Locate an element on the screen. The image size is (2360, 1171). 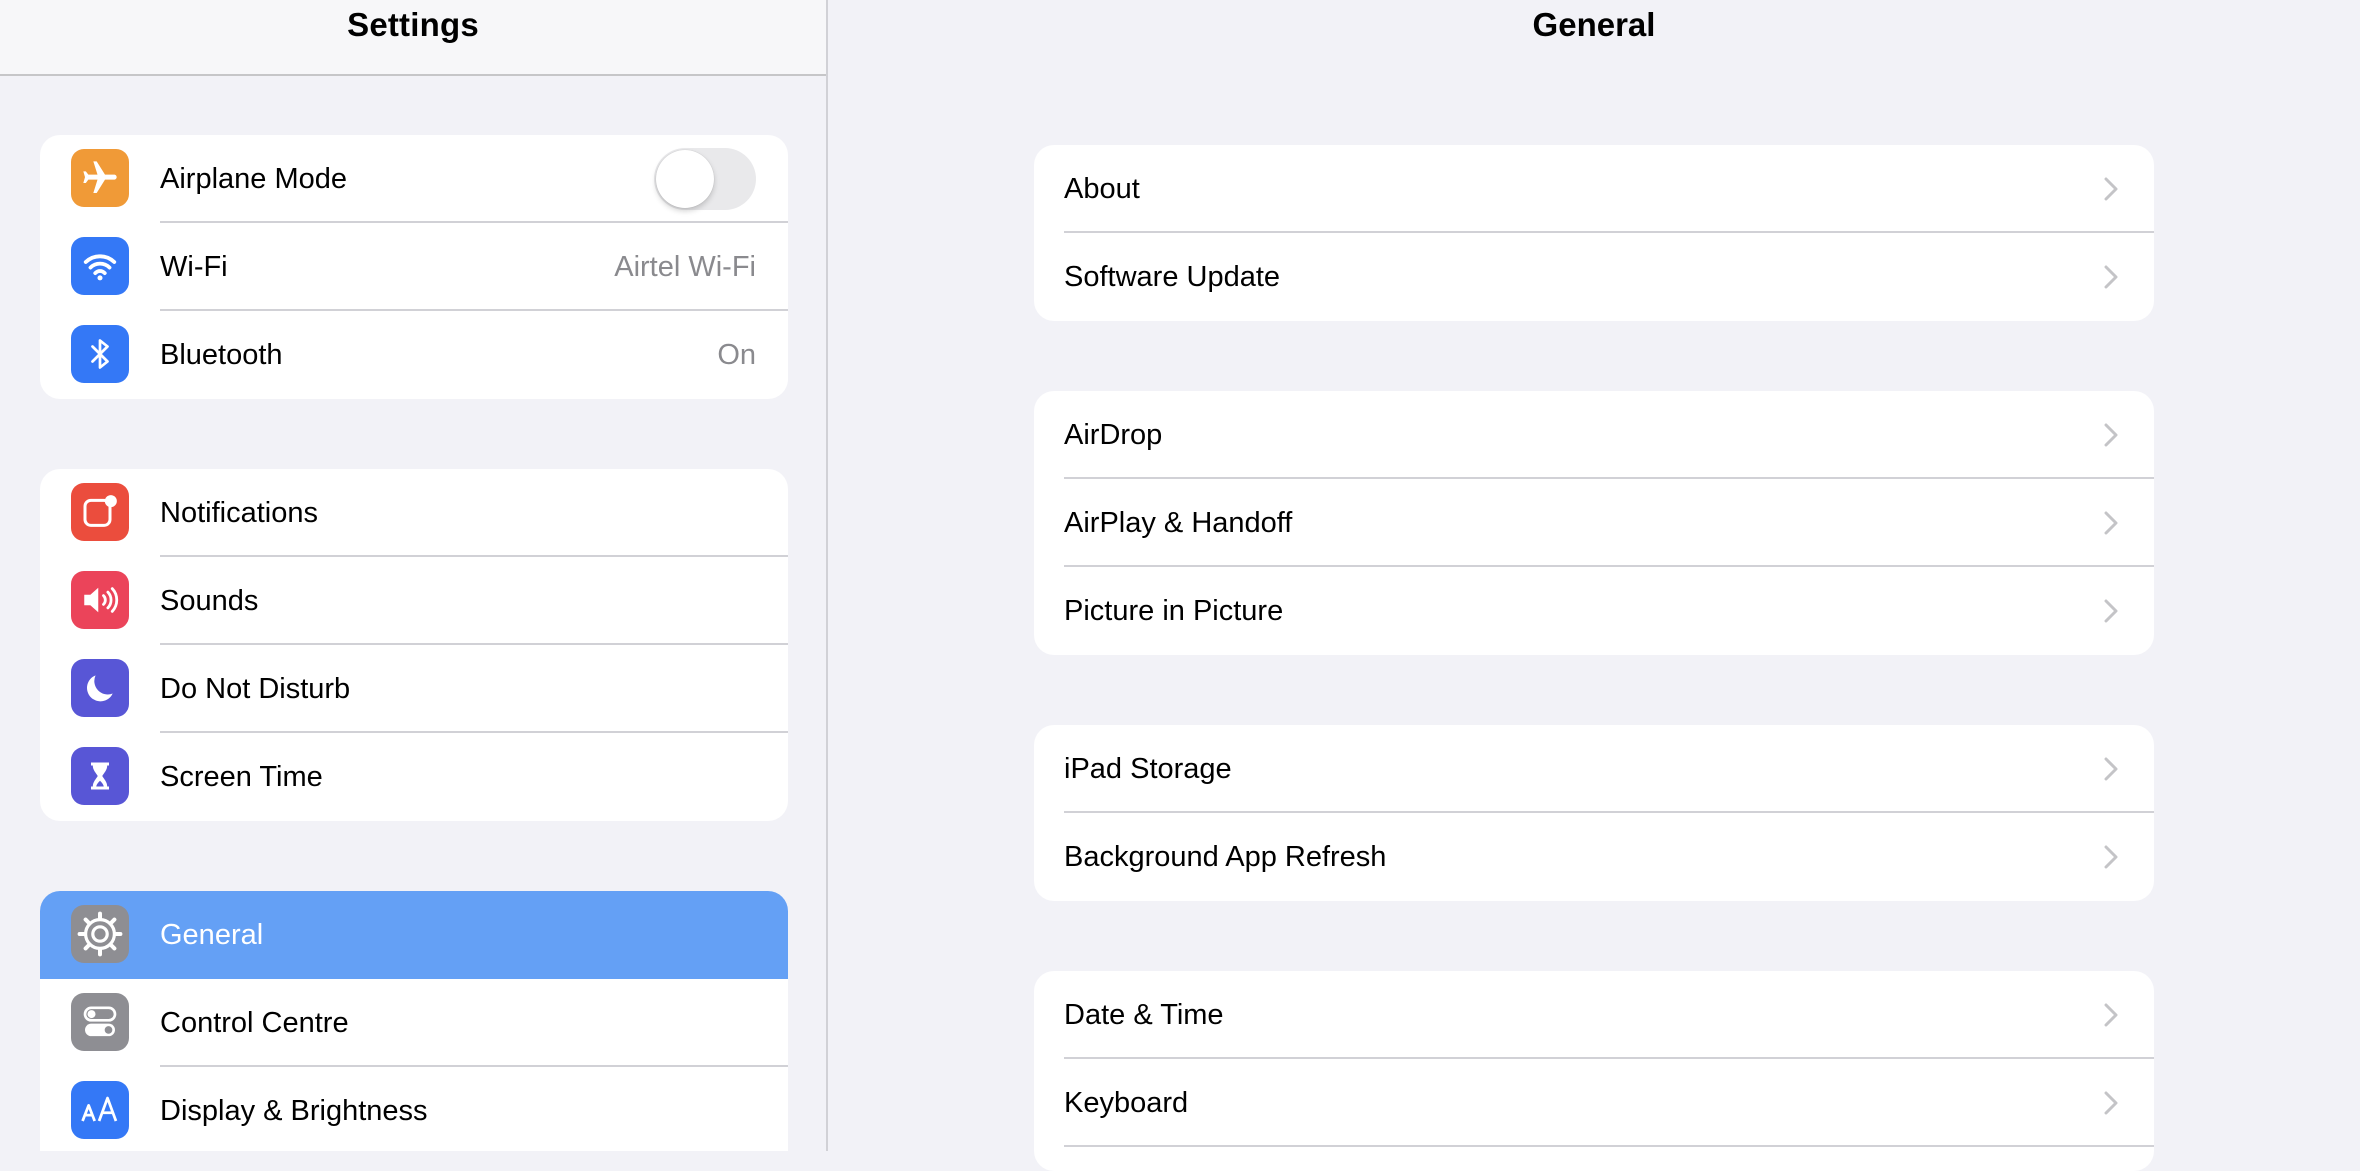
general-group-info: About Software Update is located at coordinates (1594, 233).